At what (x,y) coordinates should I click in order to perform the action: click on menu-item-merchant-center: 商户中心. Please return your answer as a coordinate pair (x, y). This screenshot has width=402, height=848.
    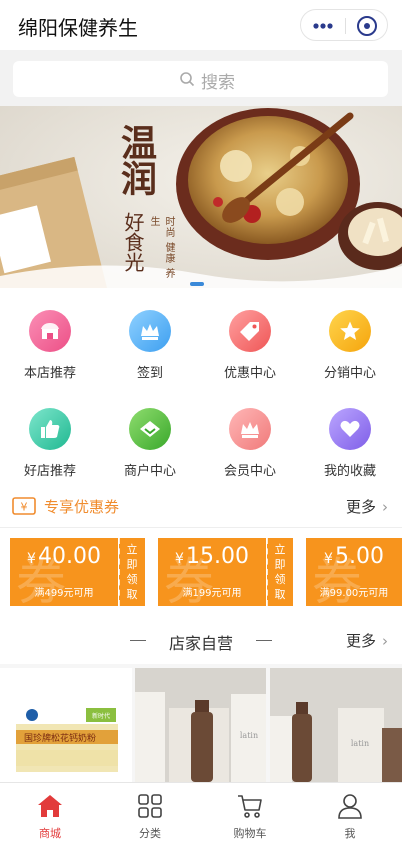
    Looking at the image, I should click on (150, 432).